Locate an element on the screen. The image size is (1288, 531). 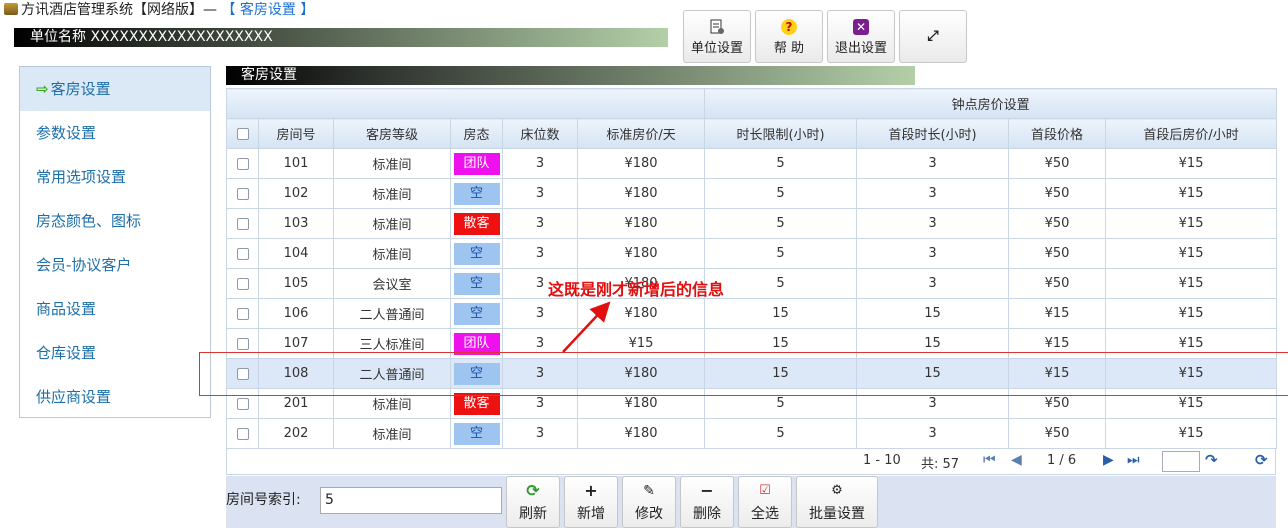
room-search-input: 5 is located at coordinates (411, 500).